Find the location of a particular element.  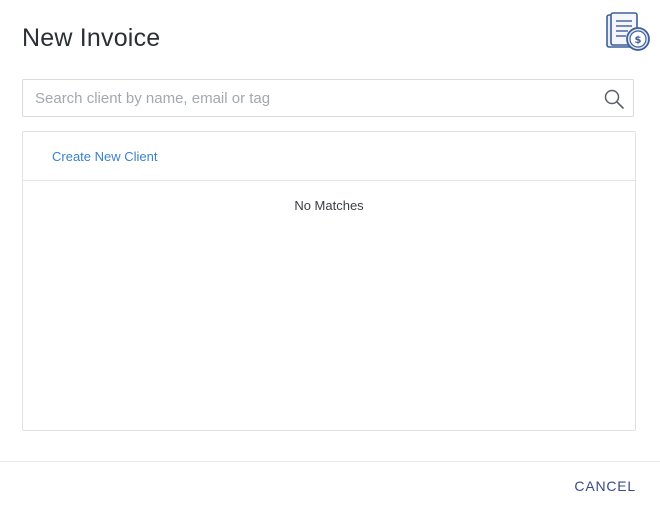

client-search-input is located at coordinates (315, 98).